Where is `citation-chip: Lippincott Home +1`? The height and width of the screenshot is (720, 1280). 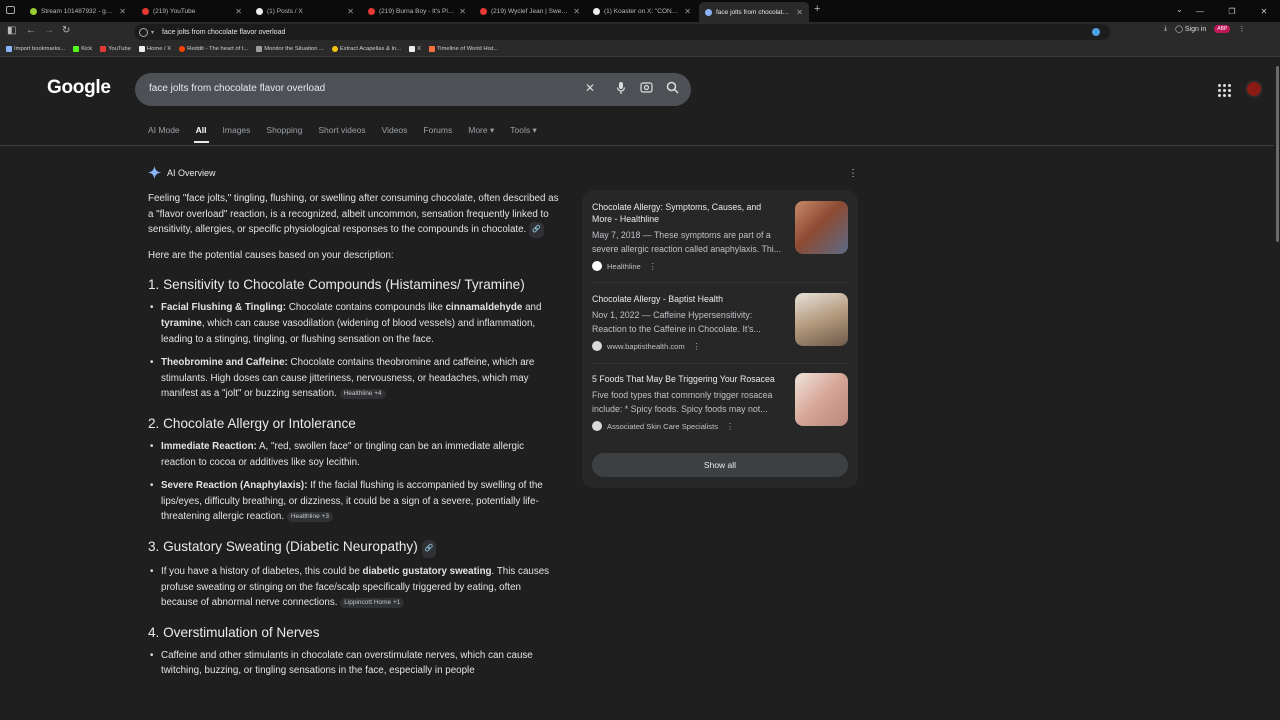
citation-chip: Lippincott Home +1 is located at coordinates (372, 603).